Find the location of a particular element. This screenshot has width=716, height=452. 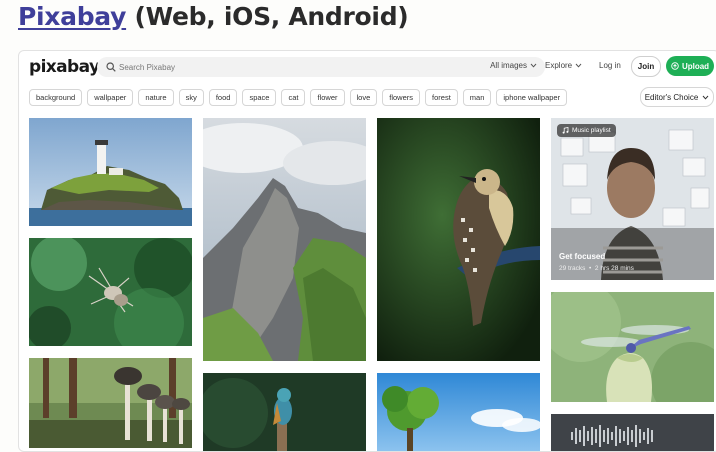

join-button: Join is located at coordinates (646, 66).